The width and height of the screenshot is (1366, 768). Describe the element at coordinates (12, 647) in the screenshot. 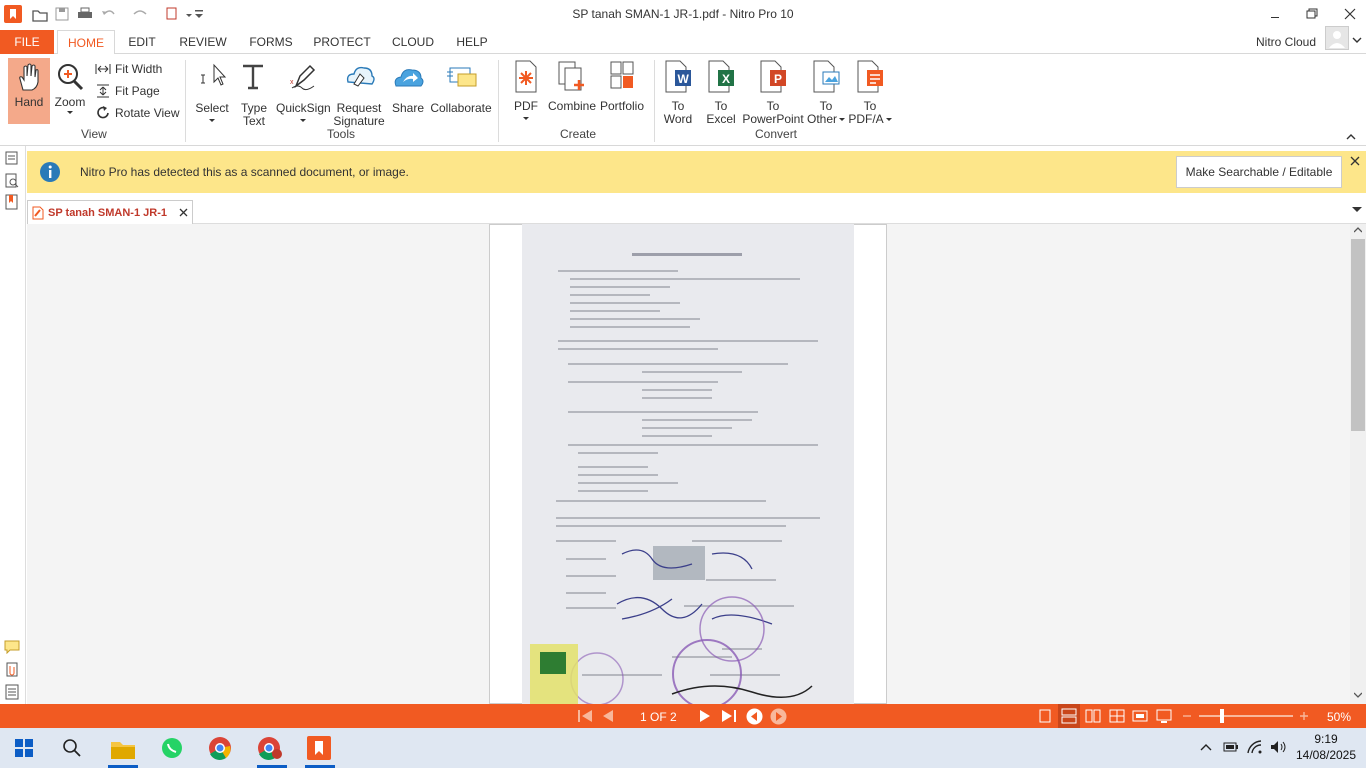

I see `comments-panel-icon` at that location.